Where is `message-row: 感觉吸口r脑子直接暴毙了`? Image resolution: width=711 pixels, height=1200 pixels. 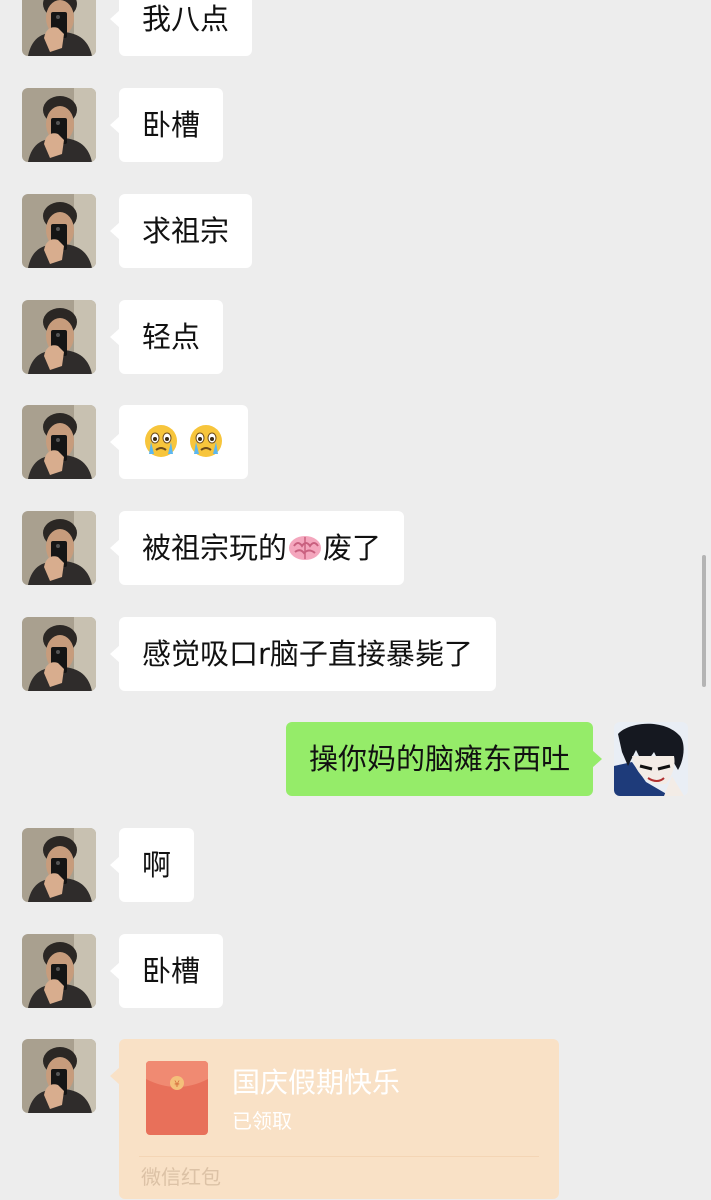 message-row: 感觉吸口r脑子直接暴毙了 is located at coordinates (355, 654).